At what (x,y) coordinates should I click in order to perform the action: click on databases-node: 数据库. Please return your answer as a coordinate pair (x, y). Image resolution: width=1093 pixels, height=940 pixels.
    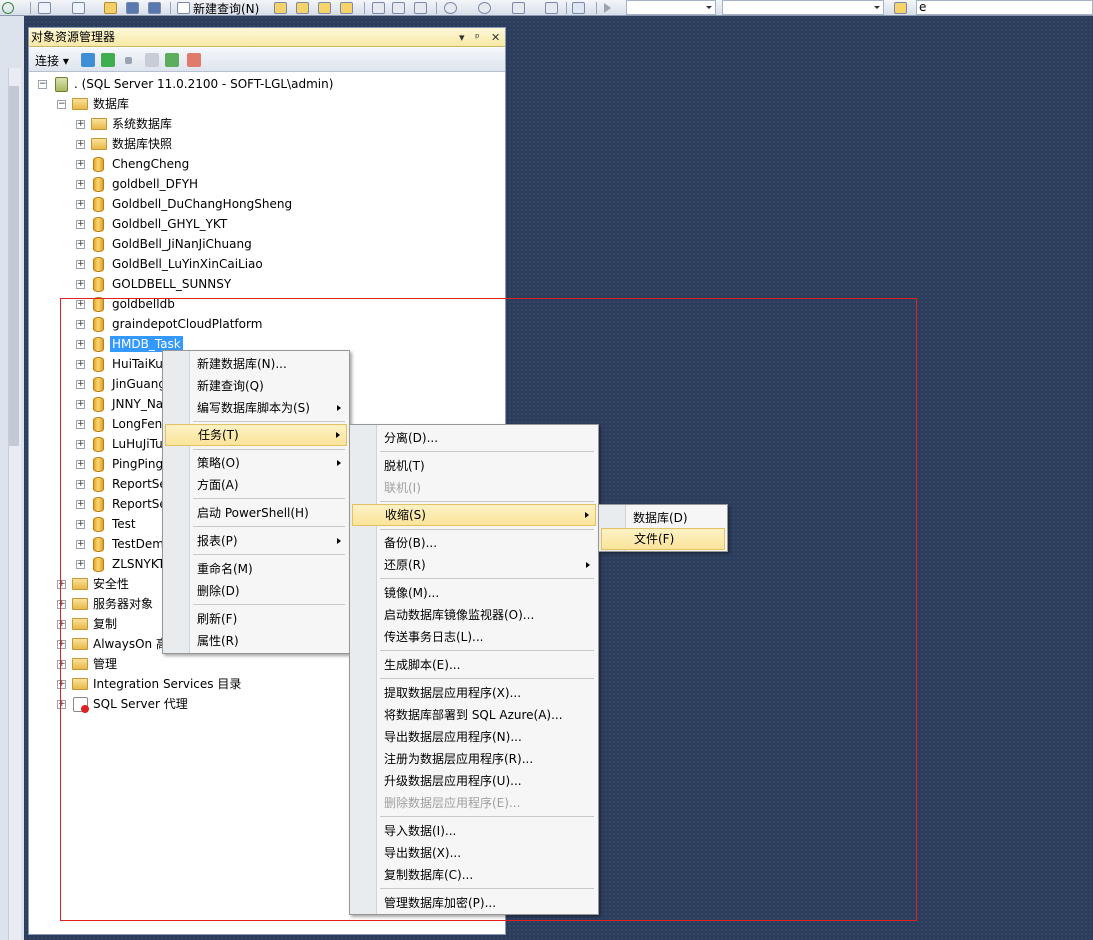
    Looking at the image, I should click on (111, 104).